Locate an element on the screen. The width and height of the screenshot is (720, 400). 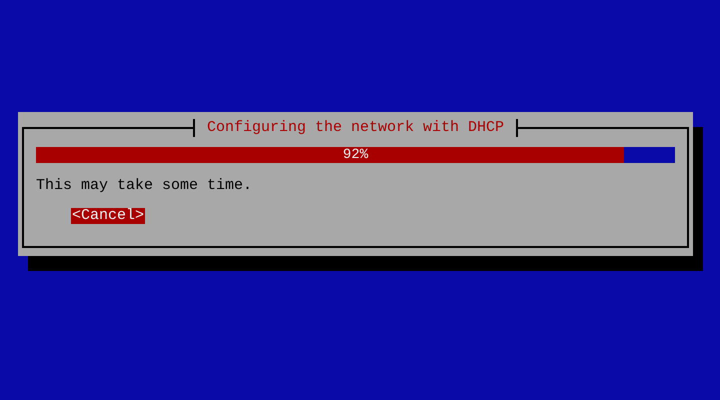
cancel-button: <Cancel> is located at coordinates (108, 216).